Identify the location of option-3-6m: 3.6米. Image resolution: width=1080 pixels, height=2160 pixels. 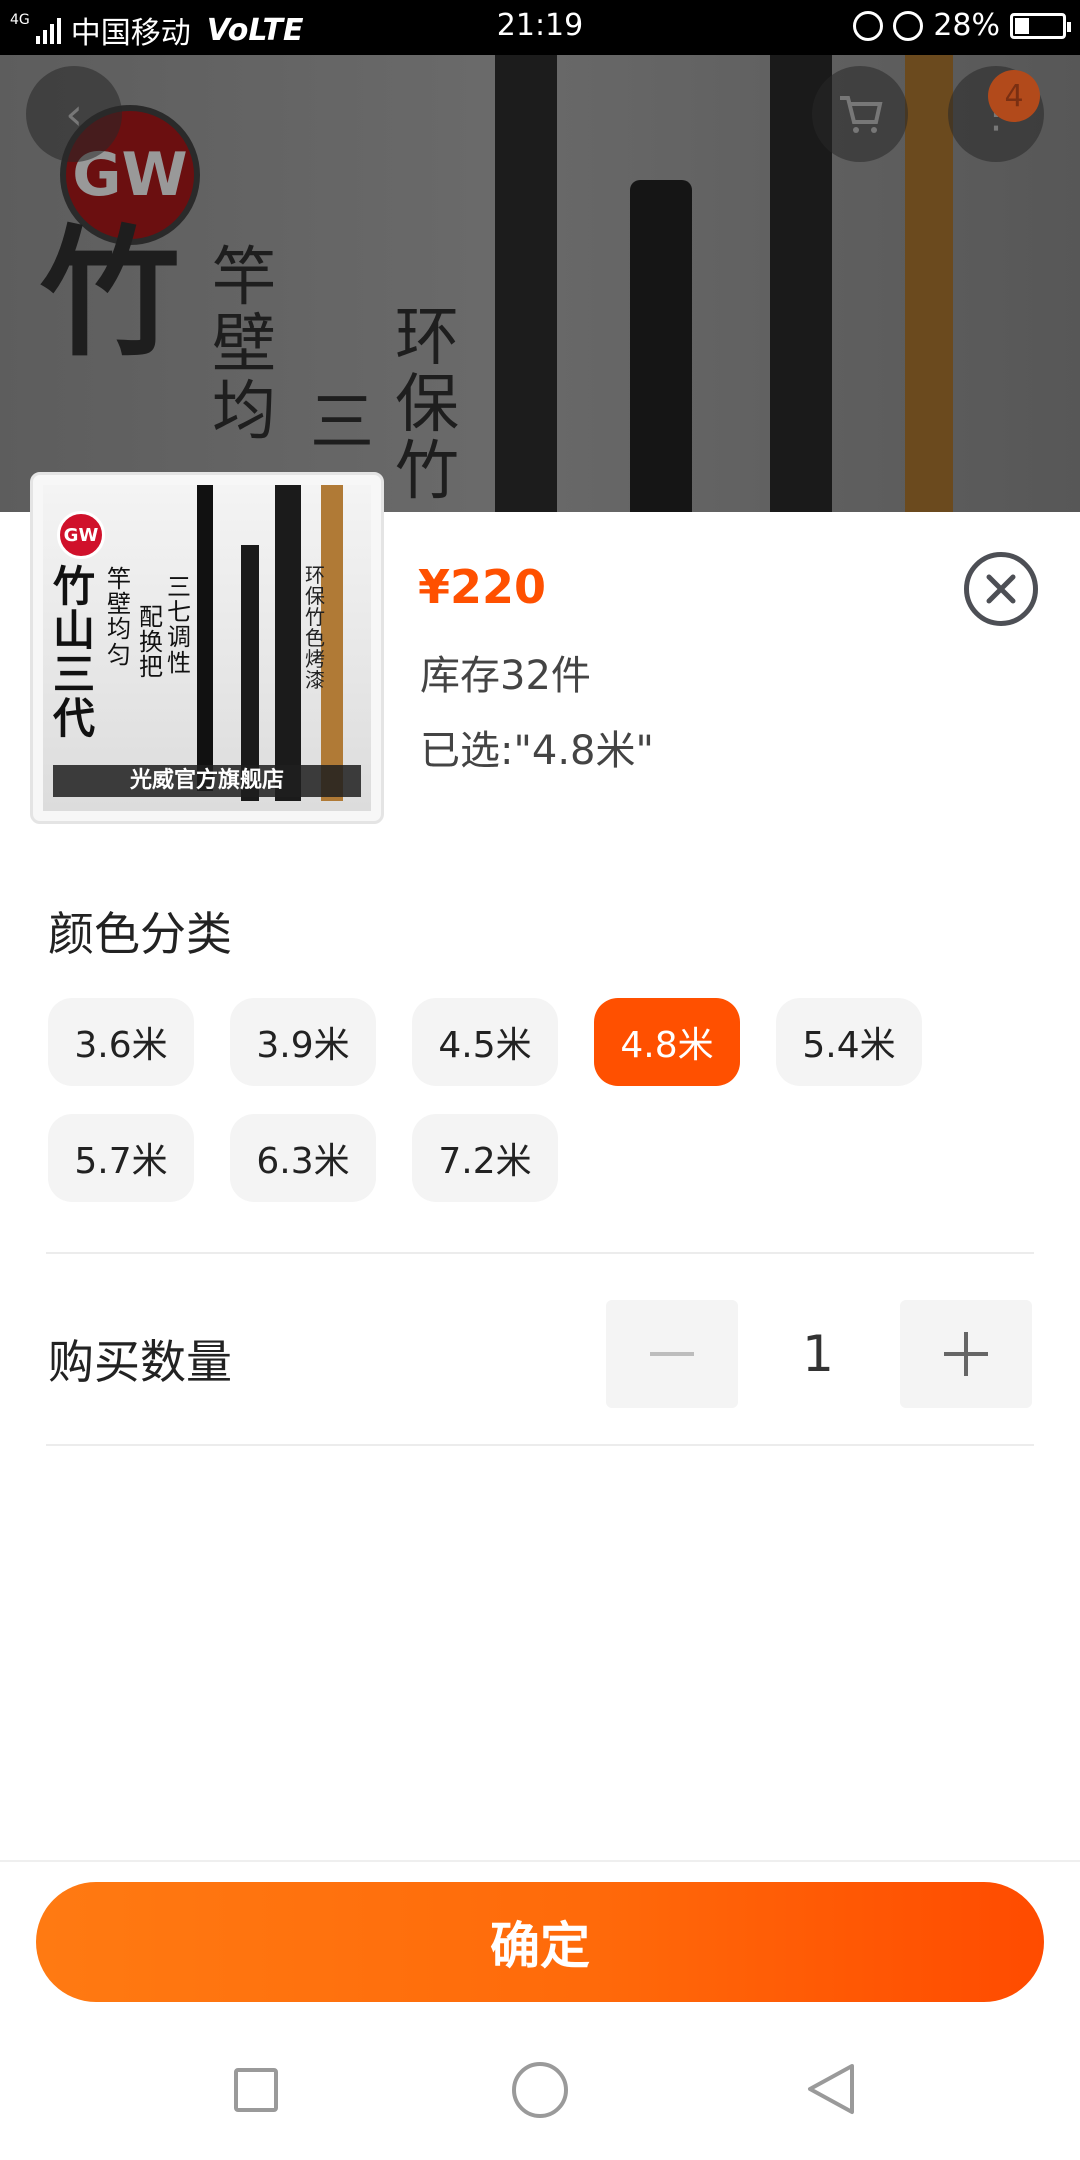
(121, 1042).